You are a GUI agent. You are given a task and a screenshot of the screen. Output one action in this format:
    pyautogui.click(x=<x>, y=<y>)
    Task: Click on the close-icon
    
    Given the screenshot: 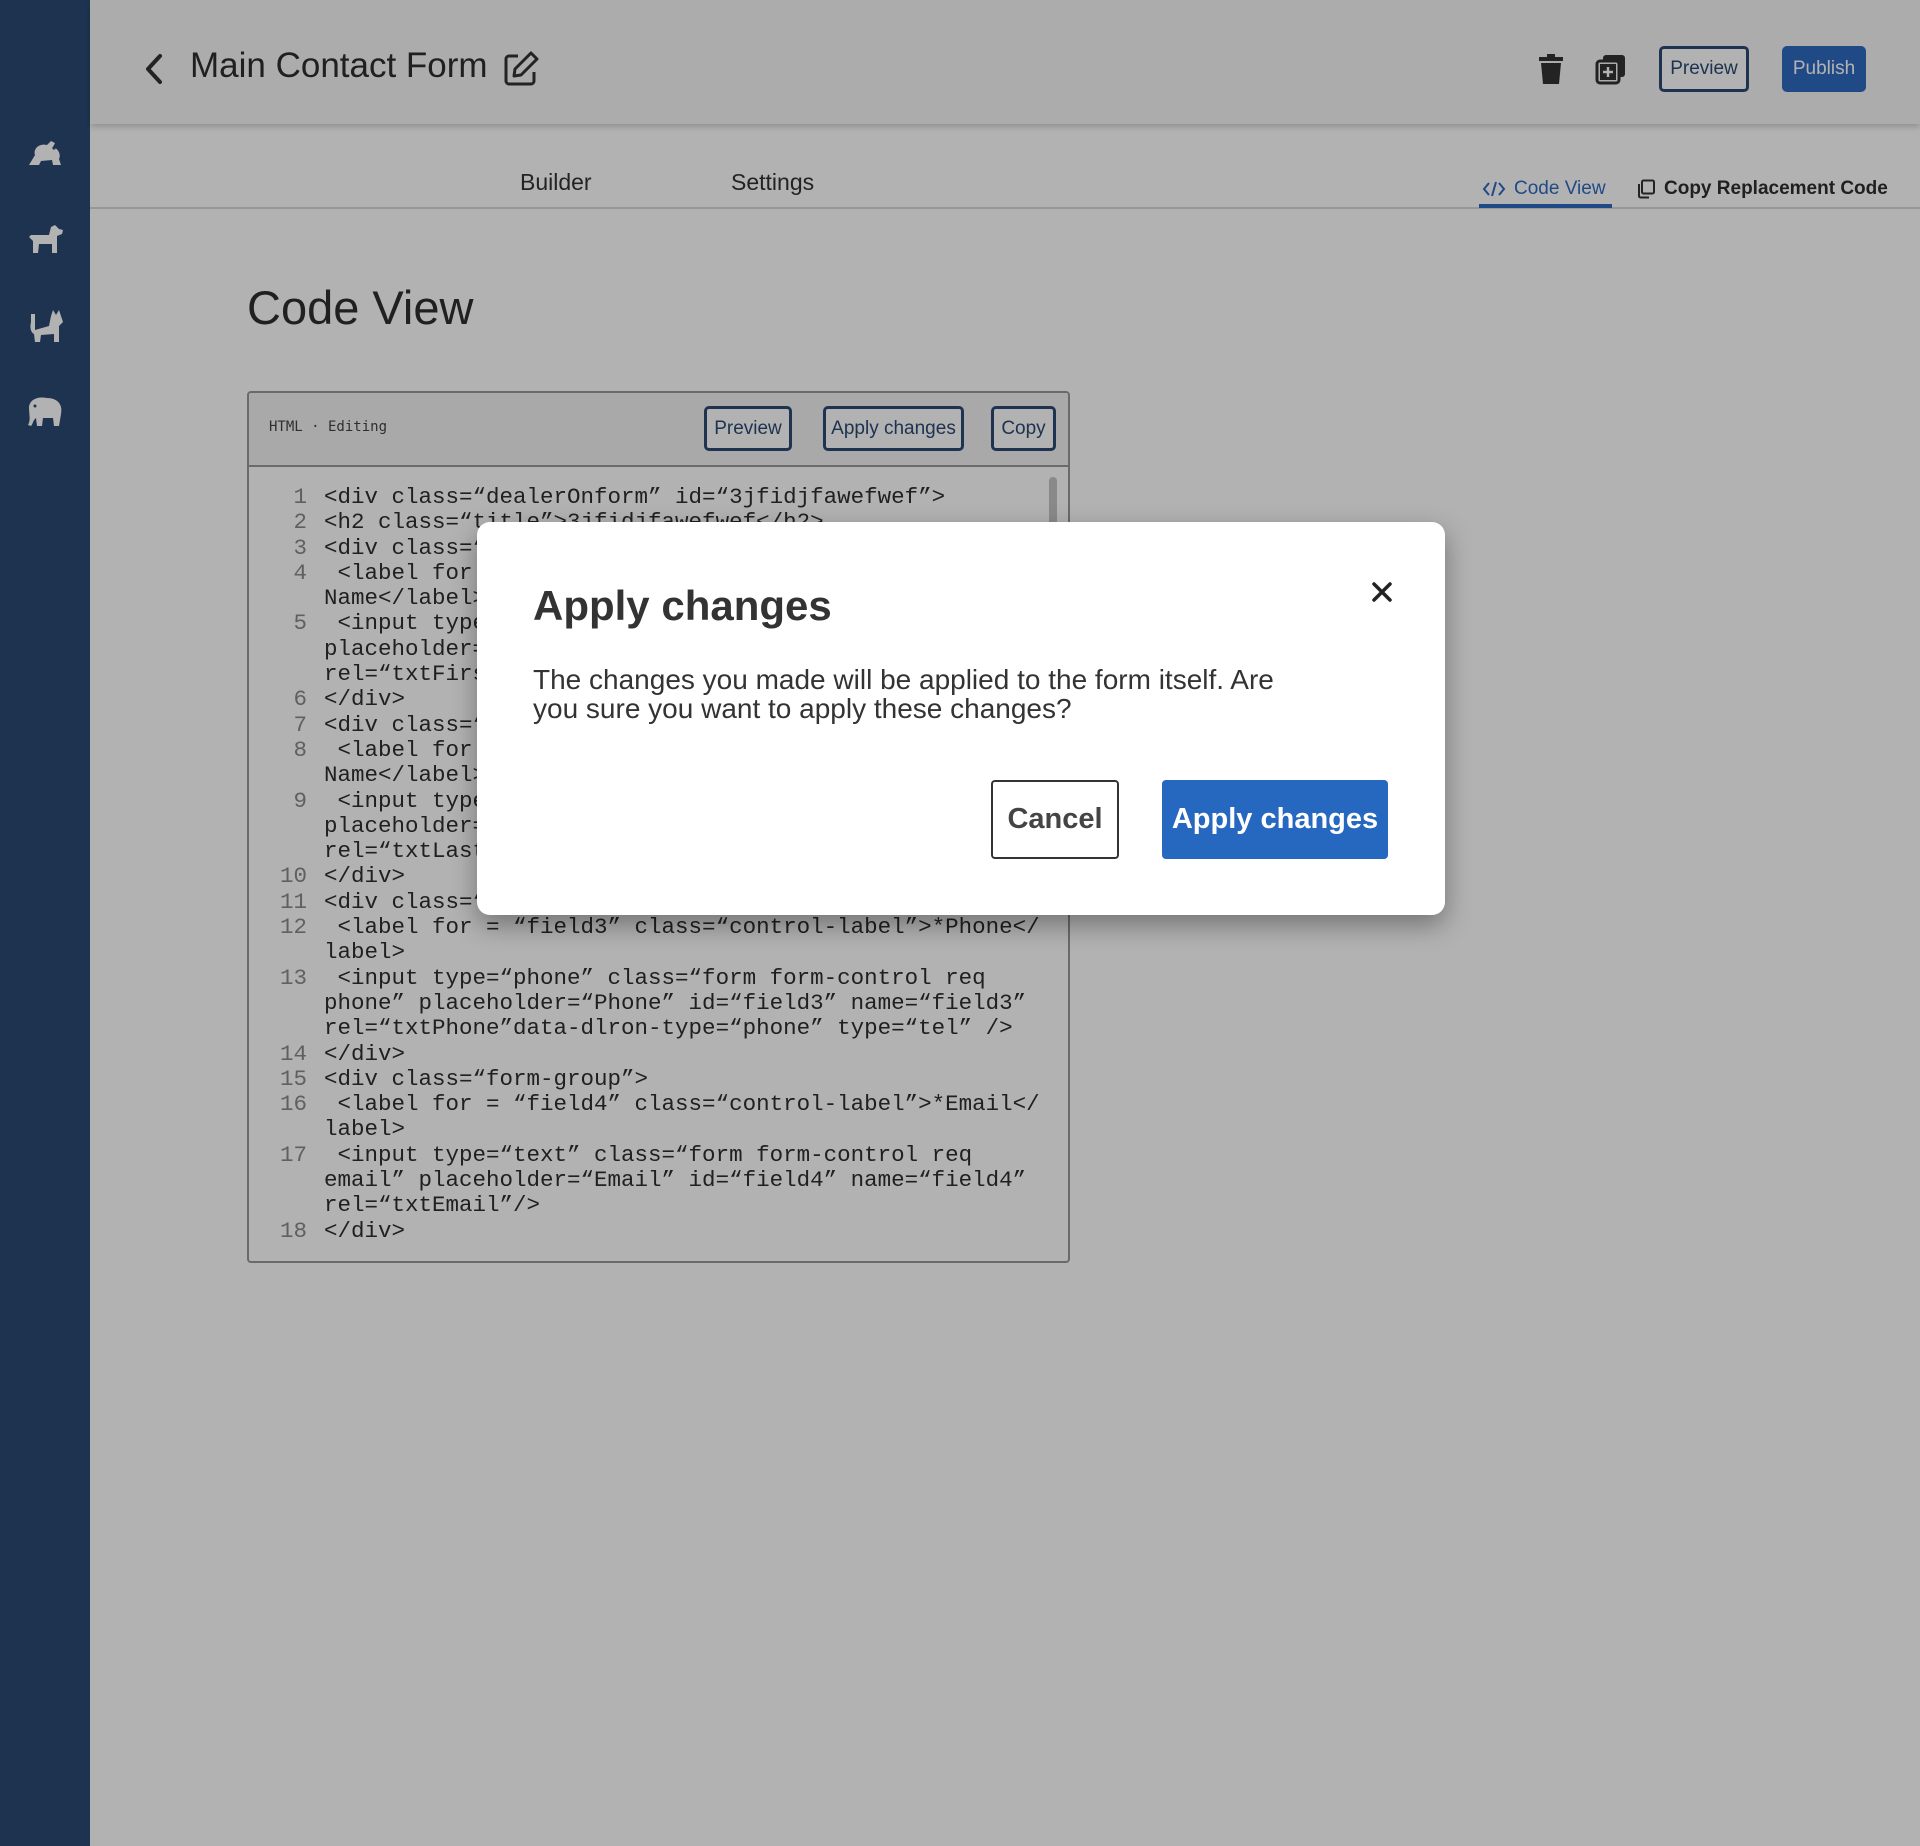 What is the action you would take?
    pyautogui.click(x=1382, y=592)
    